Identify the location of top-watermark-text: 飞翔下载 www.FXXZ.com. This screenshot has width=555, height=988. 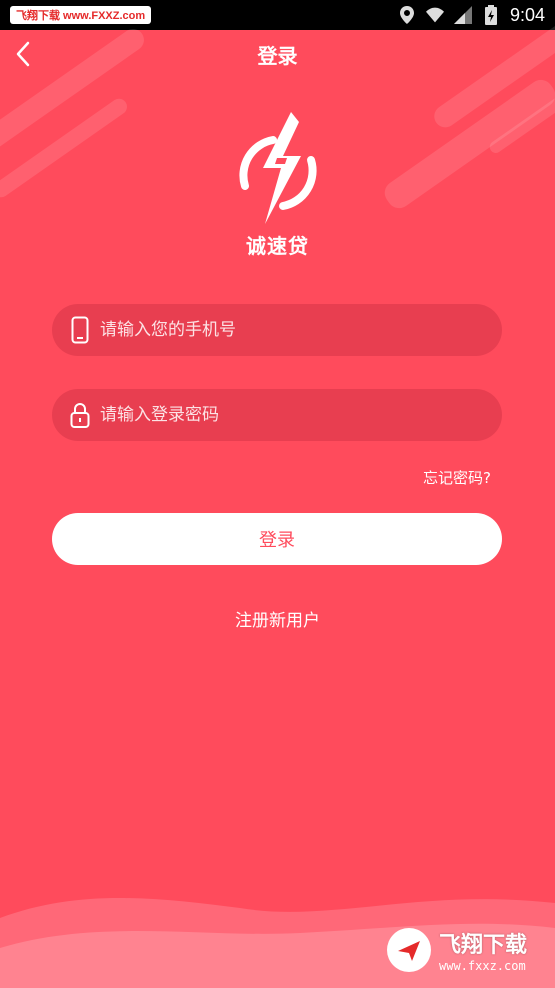
(81, 16).